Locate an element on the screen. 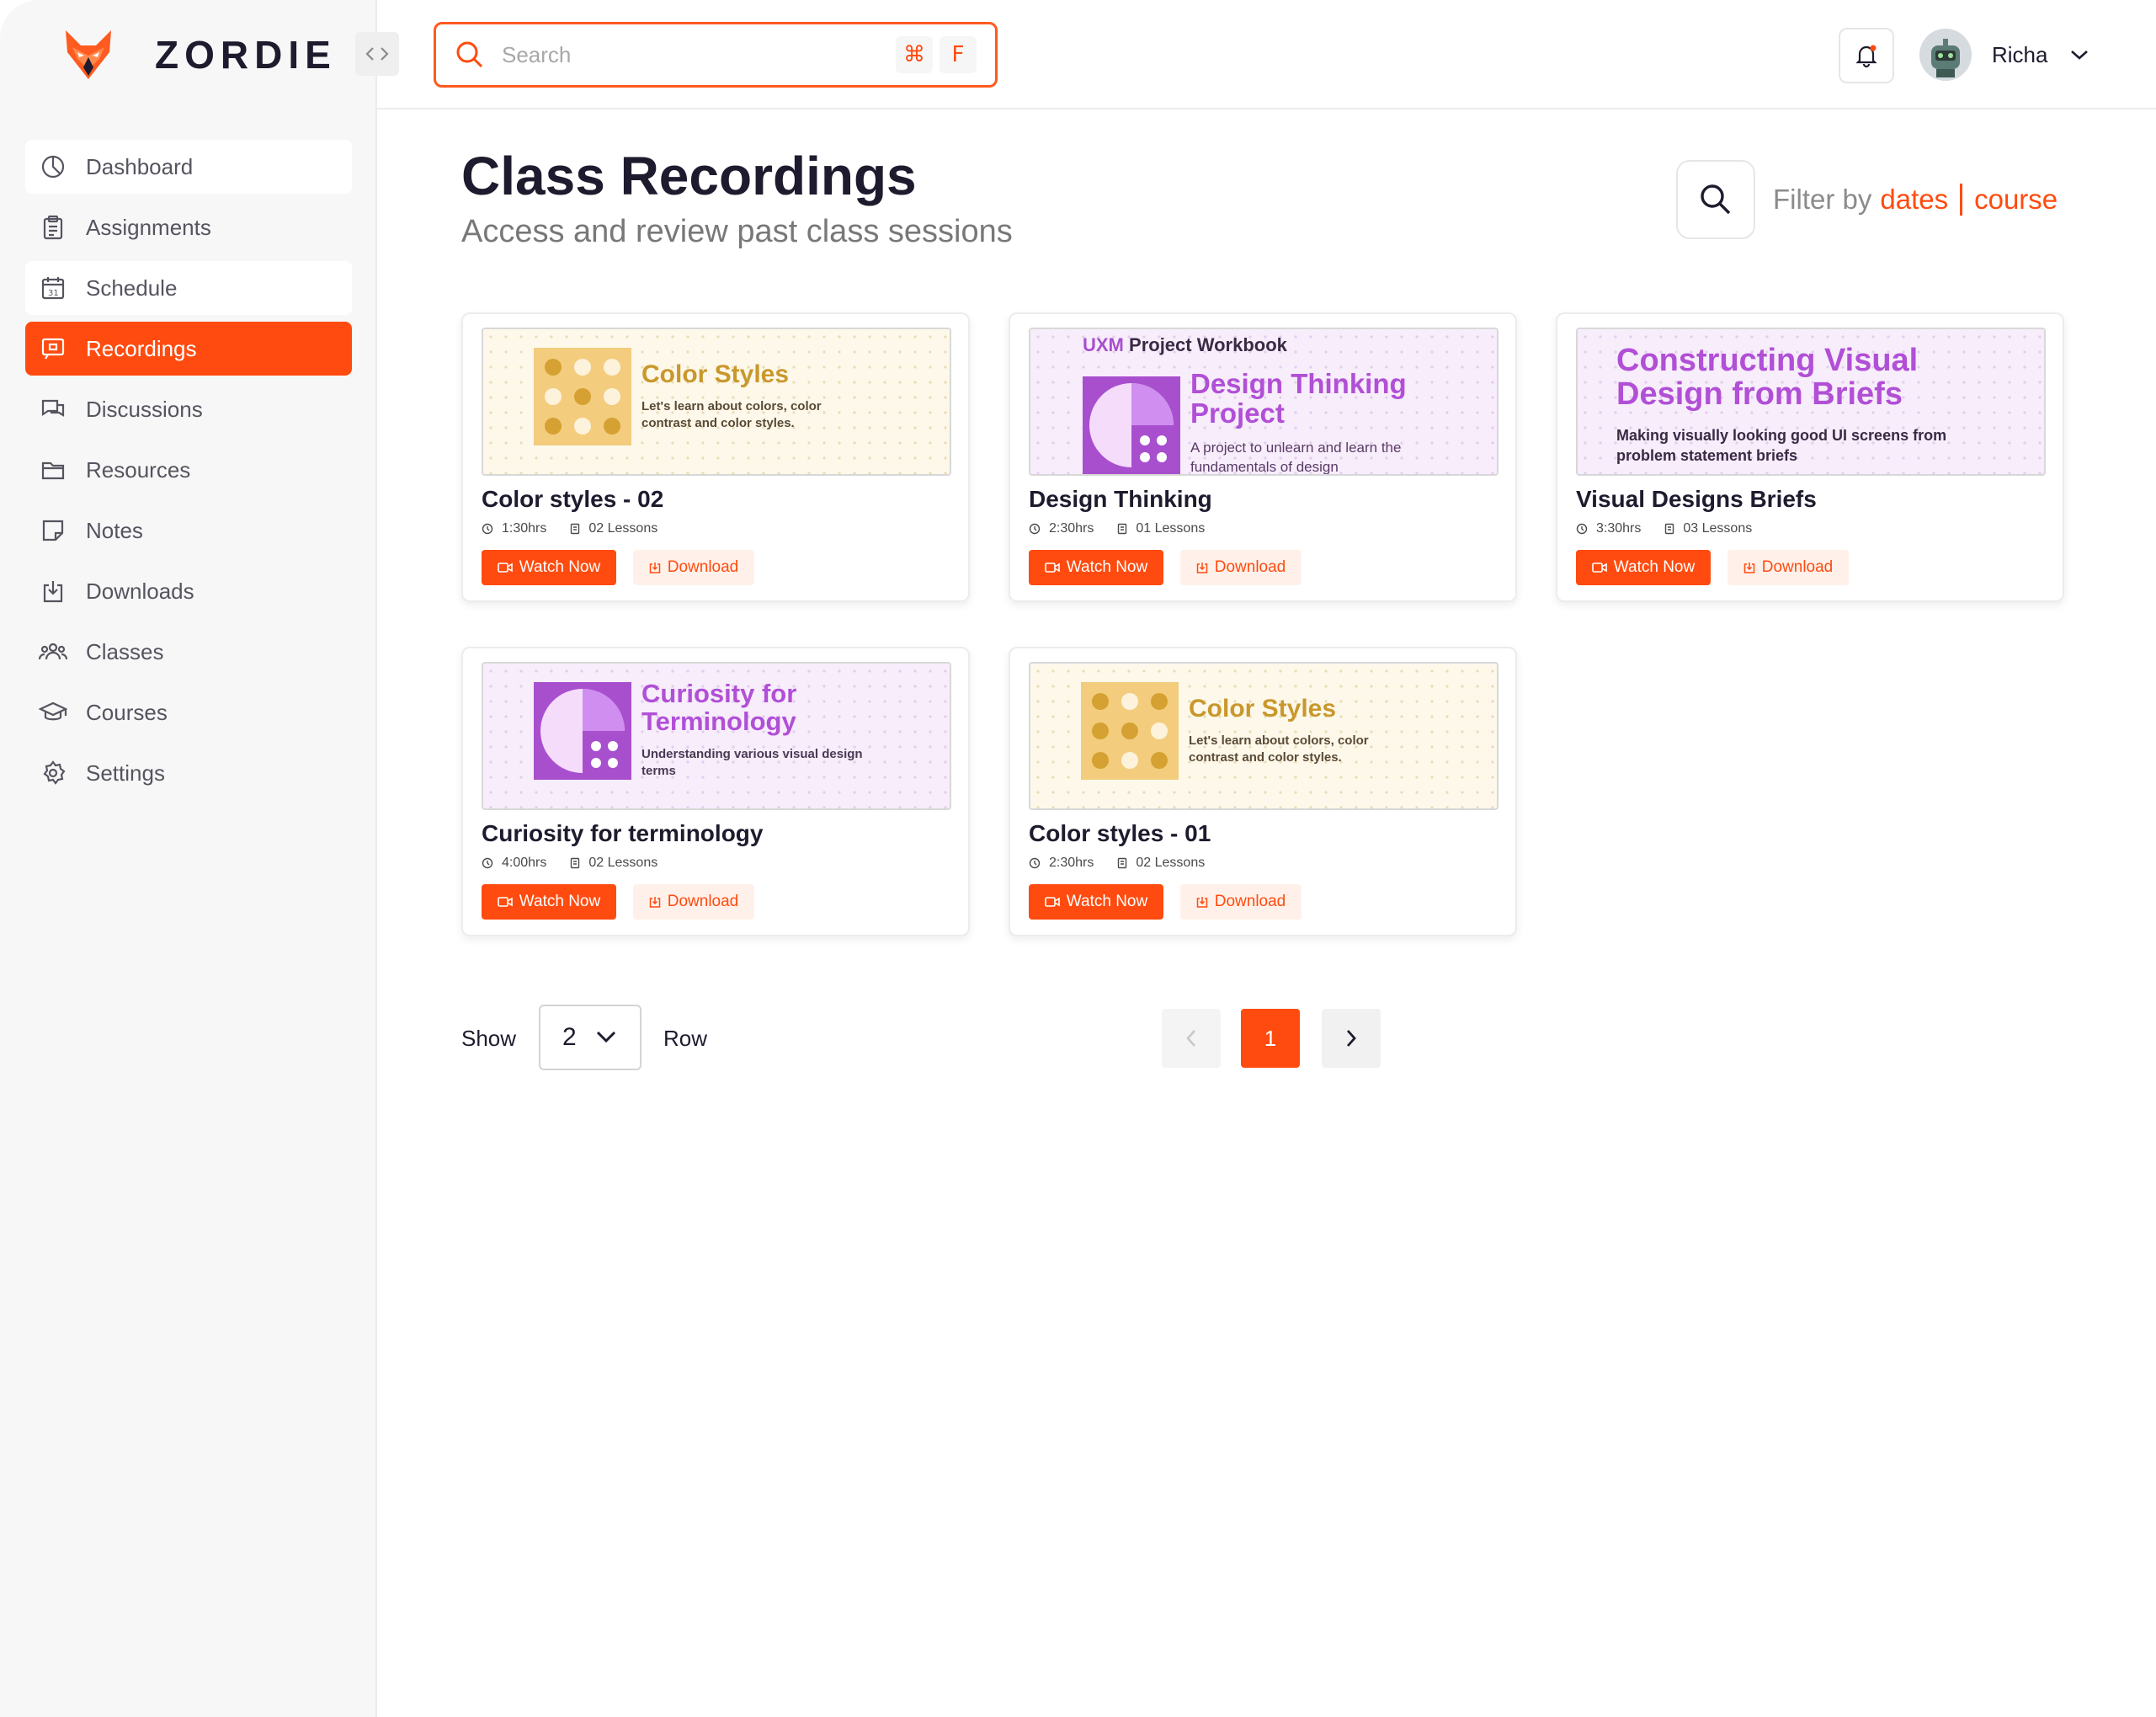 This screenshot has height=1717, width=2156. bell-icon is located at coordinates (1866, 56).